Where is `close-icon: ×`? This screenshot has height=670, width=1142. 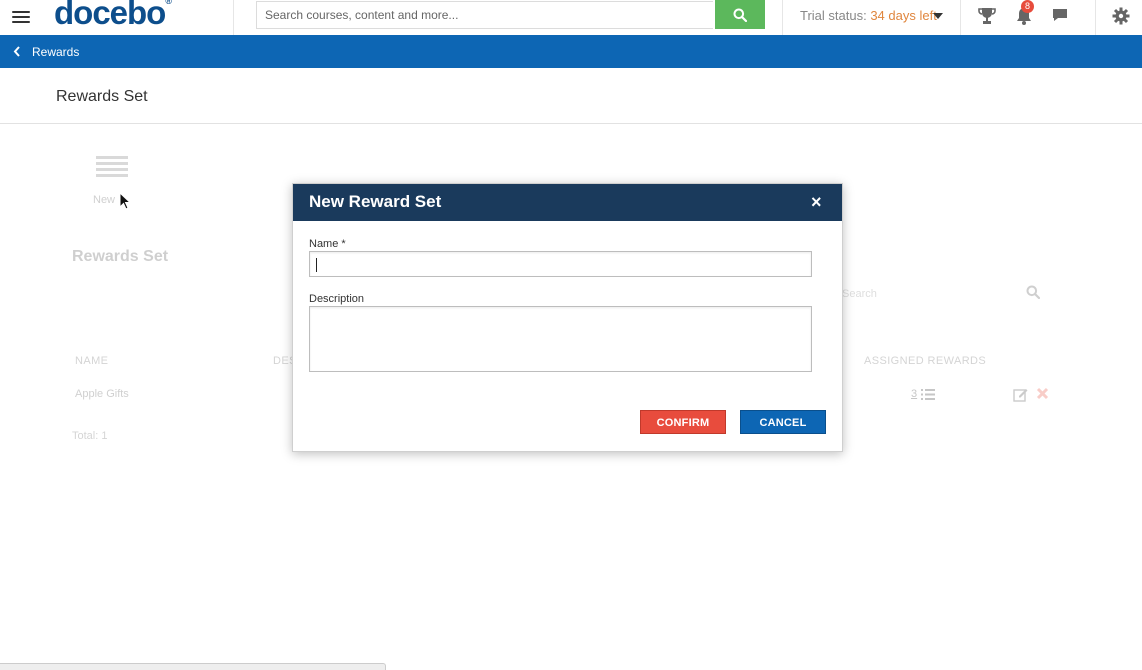 close-icon: × is located at coordinates (816, 202).